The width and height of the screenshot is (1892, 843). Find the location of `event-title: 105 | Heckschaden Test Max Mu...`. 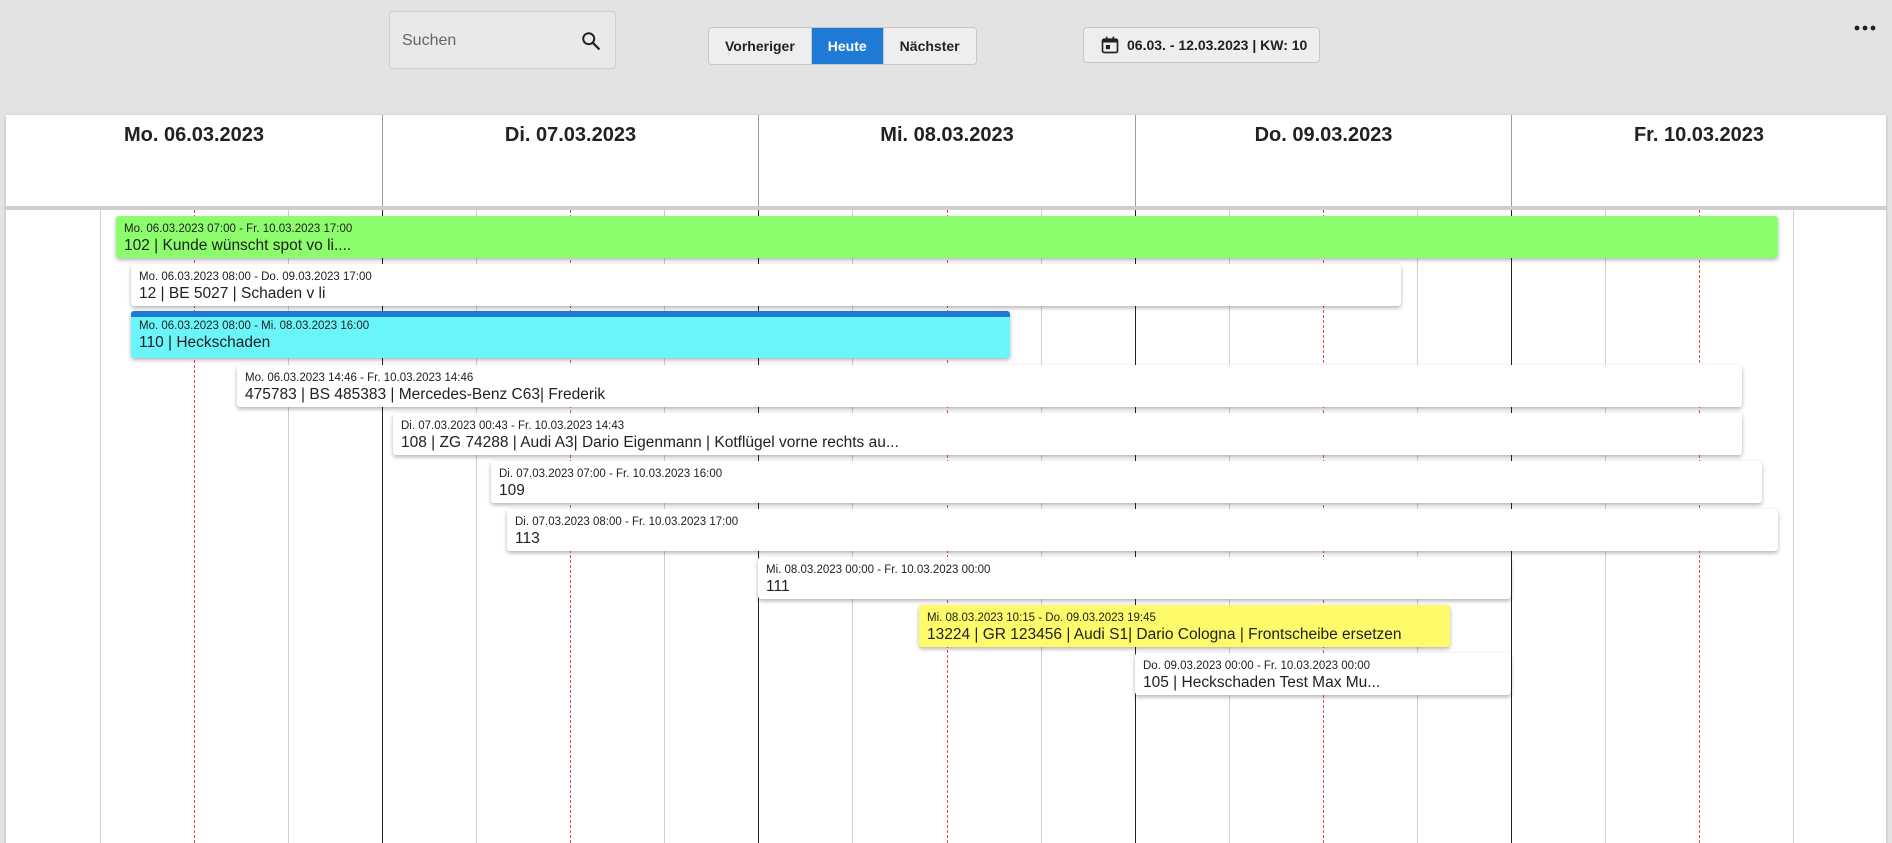

event-title: 105 | Heckschaden Test Max Mu... is located at coordinates (1262, 682).